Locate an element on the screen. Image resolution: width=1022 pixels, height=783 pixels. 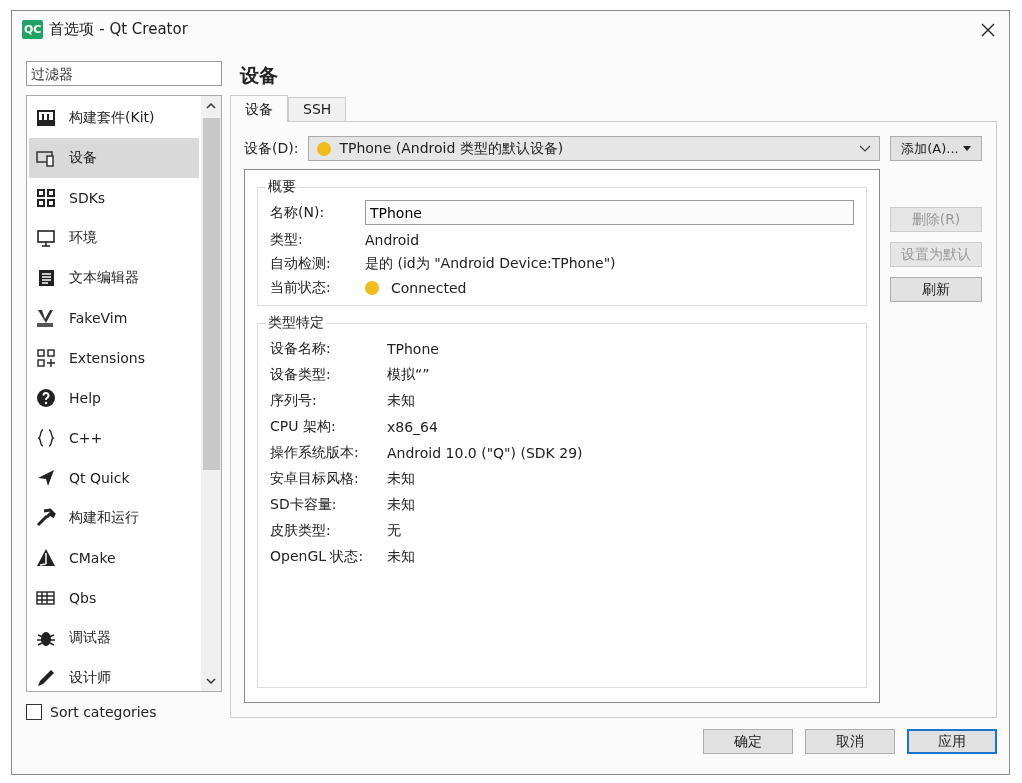
sidebar-item: CMake is located at coordinates (114, 558).